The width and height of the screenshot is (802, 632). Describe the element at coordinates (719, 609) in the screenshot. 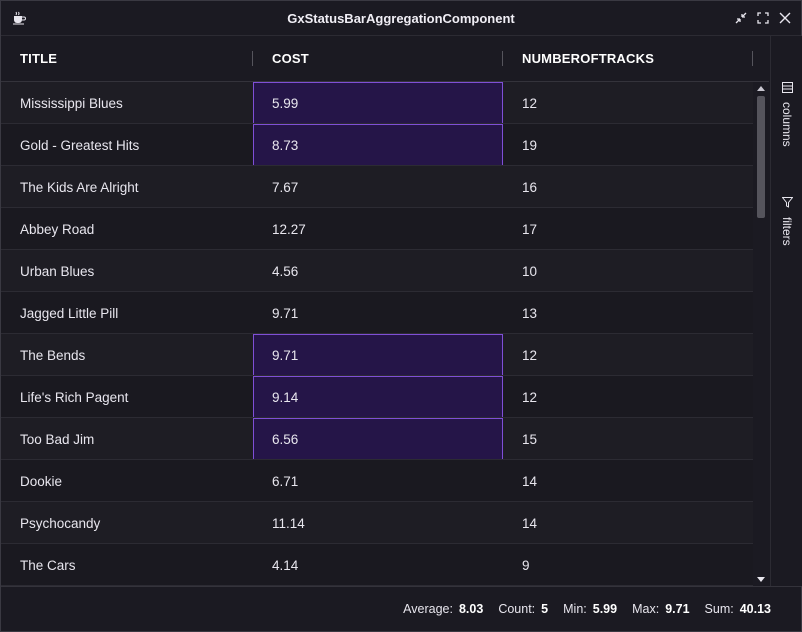

I see `sum-label: Sum:` at that location.